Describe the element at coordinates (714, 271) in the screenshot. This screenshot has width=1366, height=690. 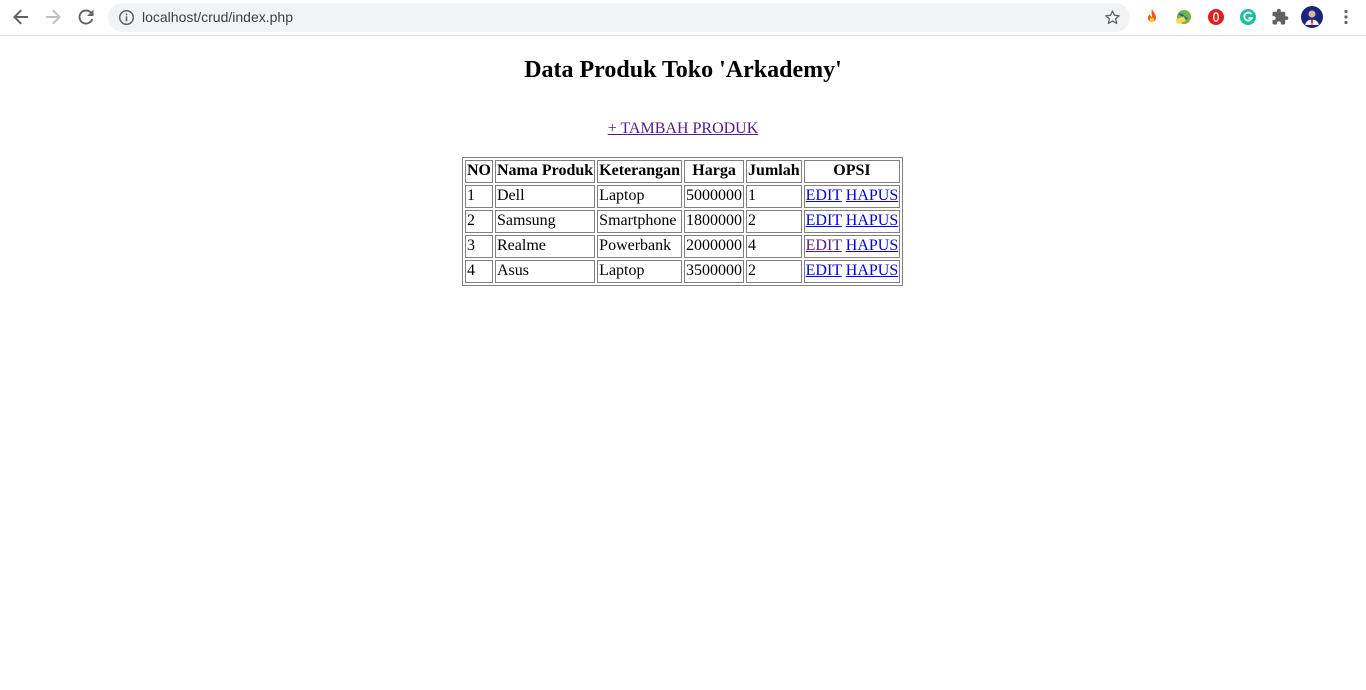
I see `cell-harga: 3500000` at that location.